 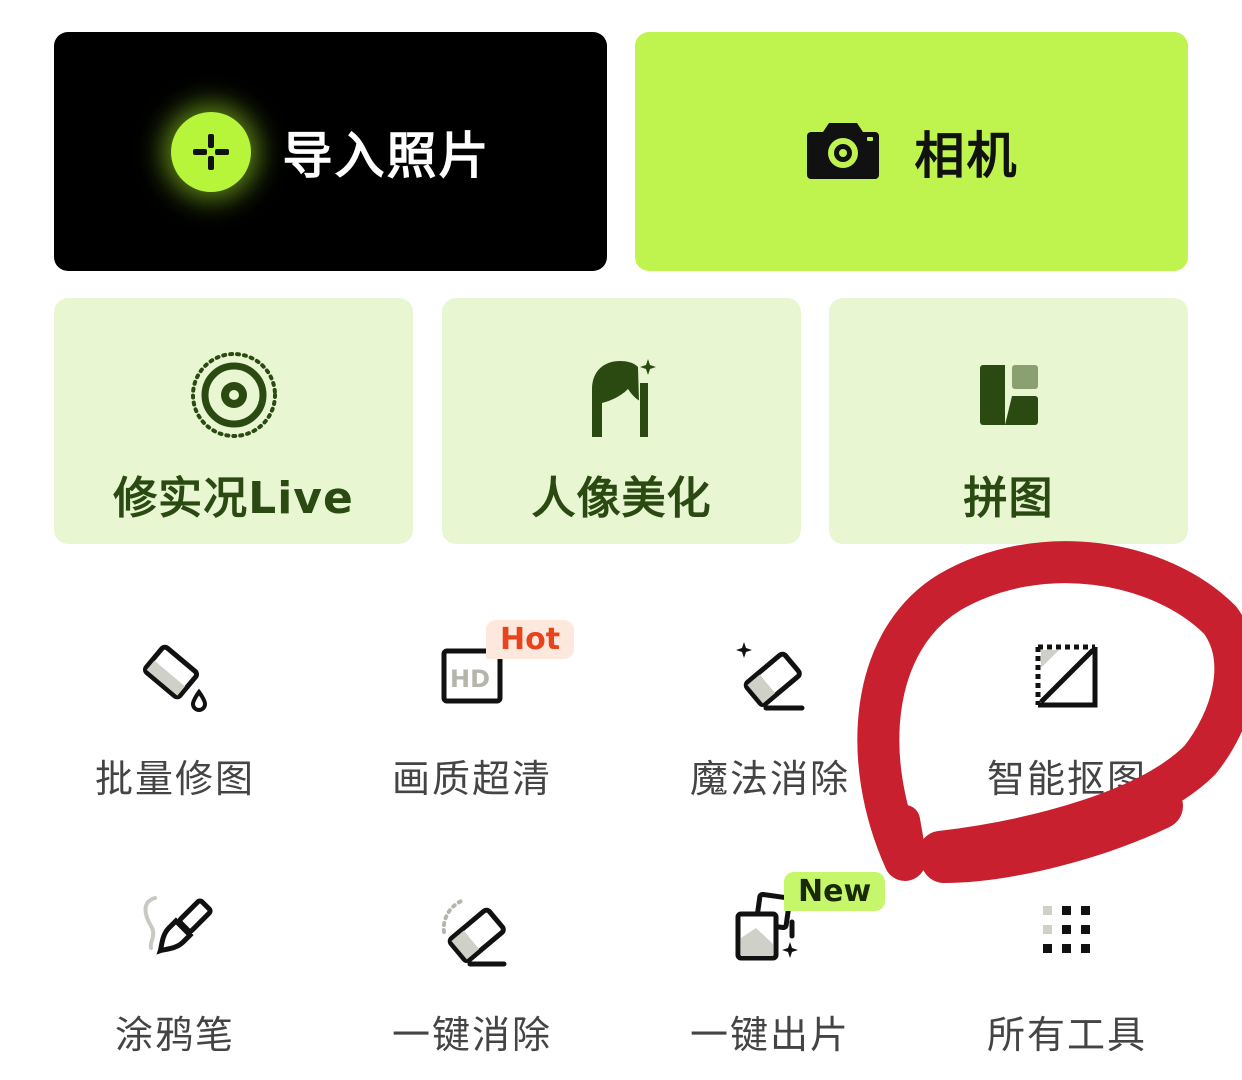 I want to click on tool-hd: HD 画质超清, so click(x=472, y=719).